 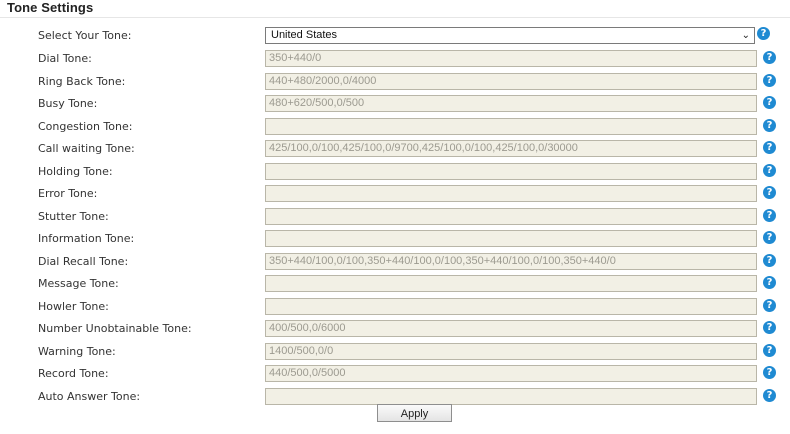 I want to click on tone-label: Ring Back Tone:, so click(x=82, y=81).